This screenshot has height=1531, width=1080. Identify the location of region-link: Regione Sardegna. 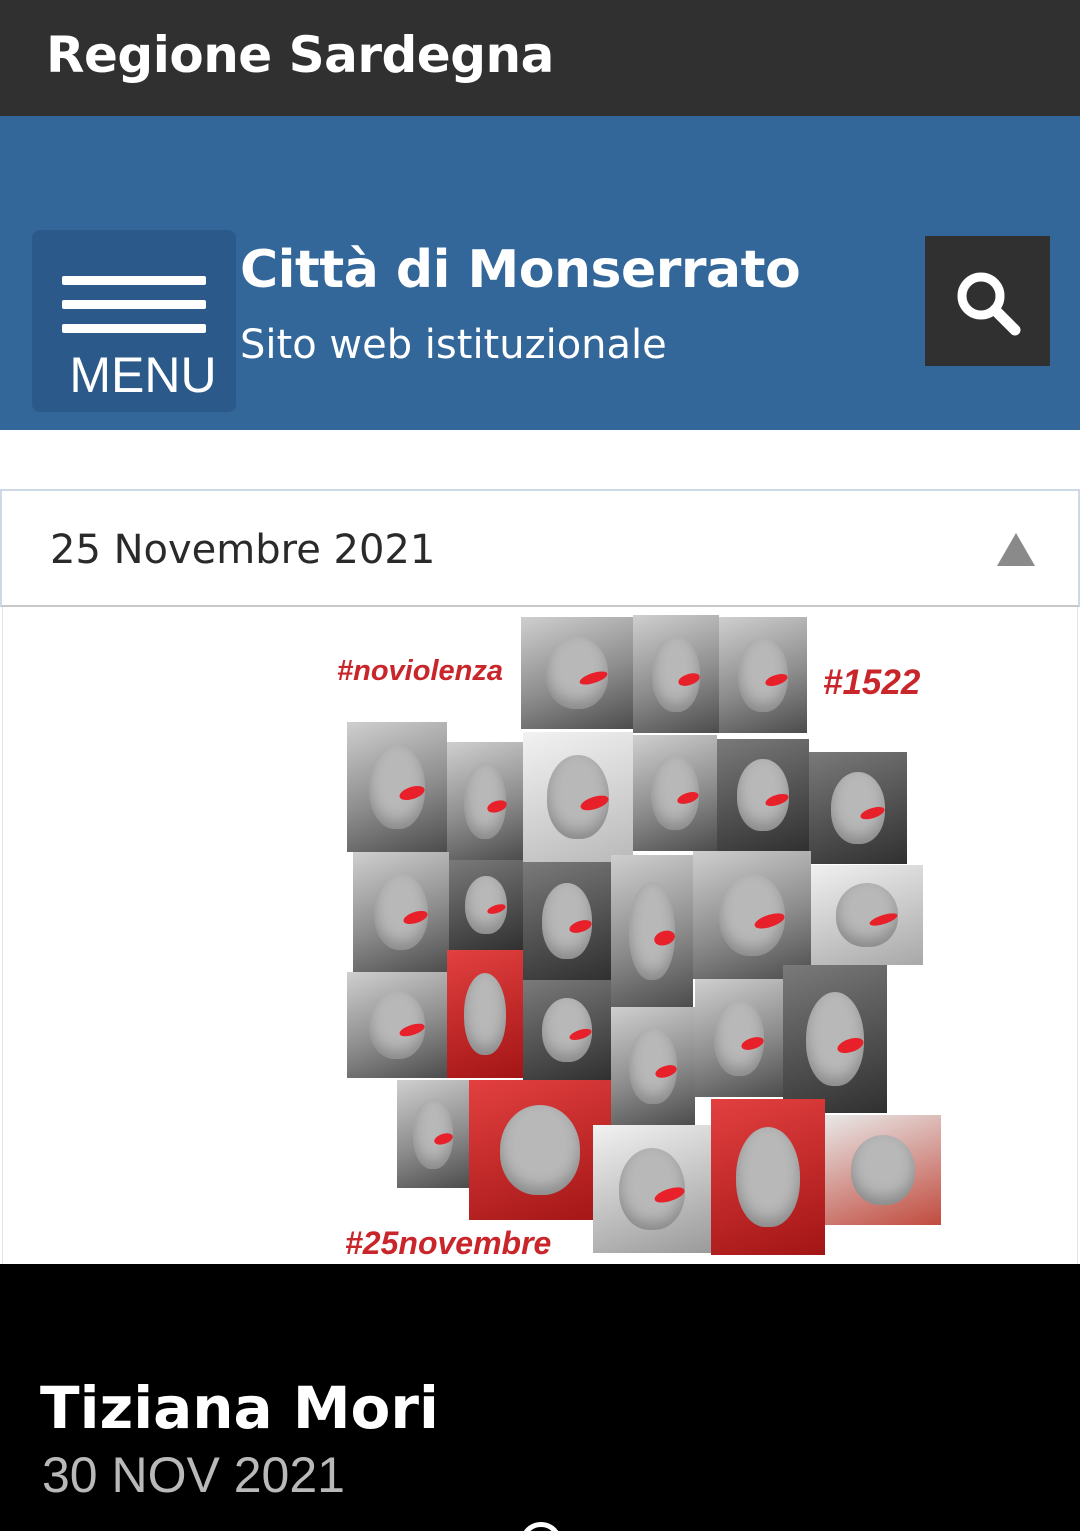
(300, 55).